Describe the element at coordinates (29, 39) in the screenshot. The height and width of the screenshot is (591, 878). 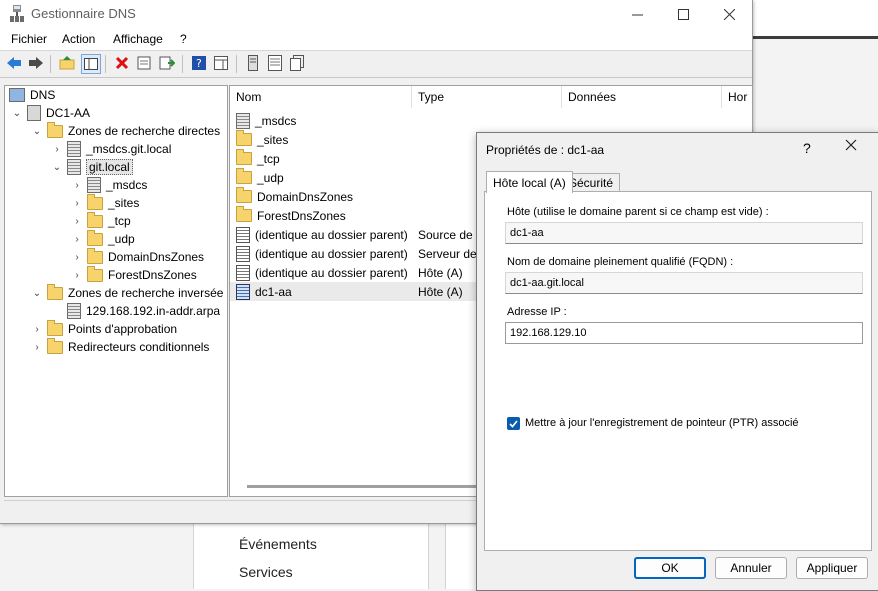
I see `menu-fichier: Fichier` at that location.